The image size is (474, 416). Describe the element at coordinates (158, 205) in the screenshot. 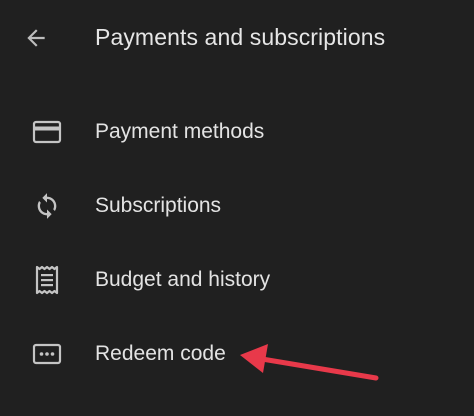

I see `menu-item-label: Subscriptions` at that location.